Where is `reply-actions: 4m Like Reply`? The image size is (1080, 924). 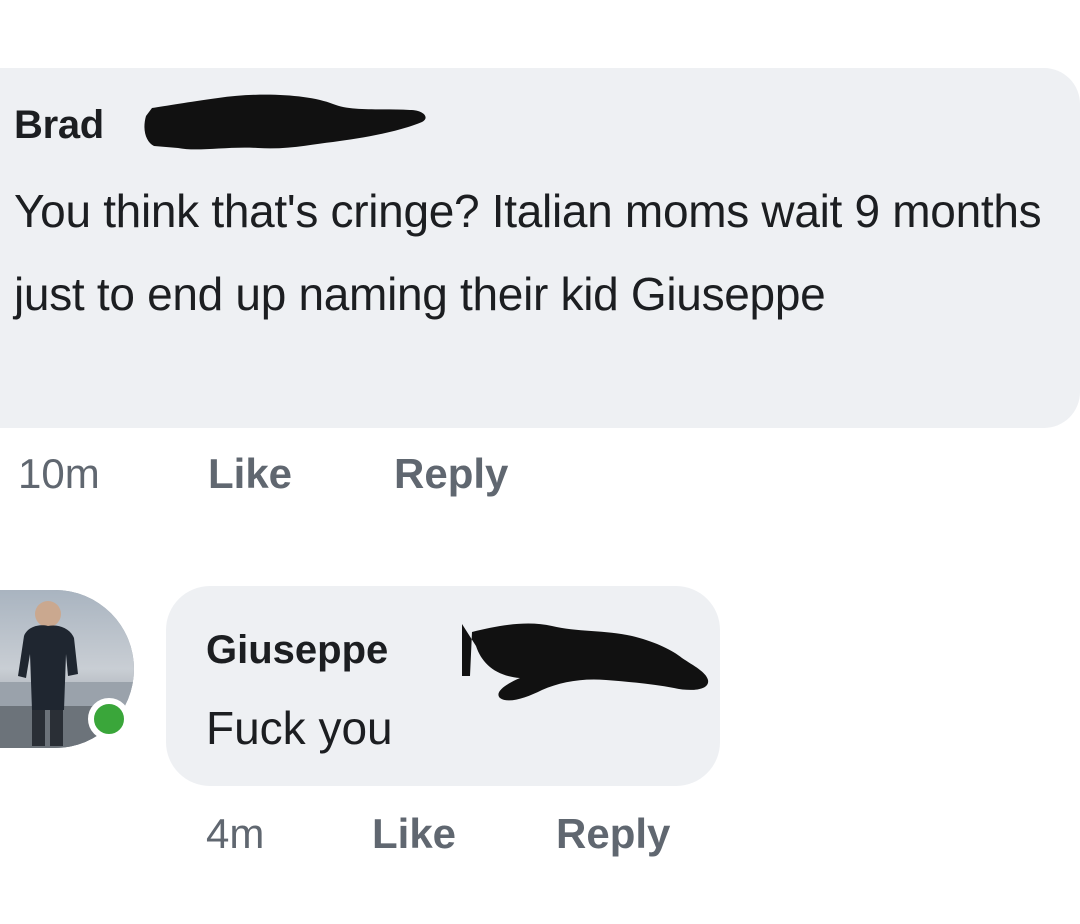 reply-actions: 4m Like Reply is located at coordinates (438, 834).